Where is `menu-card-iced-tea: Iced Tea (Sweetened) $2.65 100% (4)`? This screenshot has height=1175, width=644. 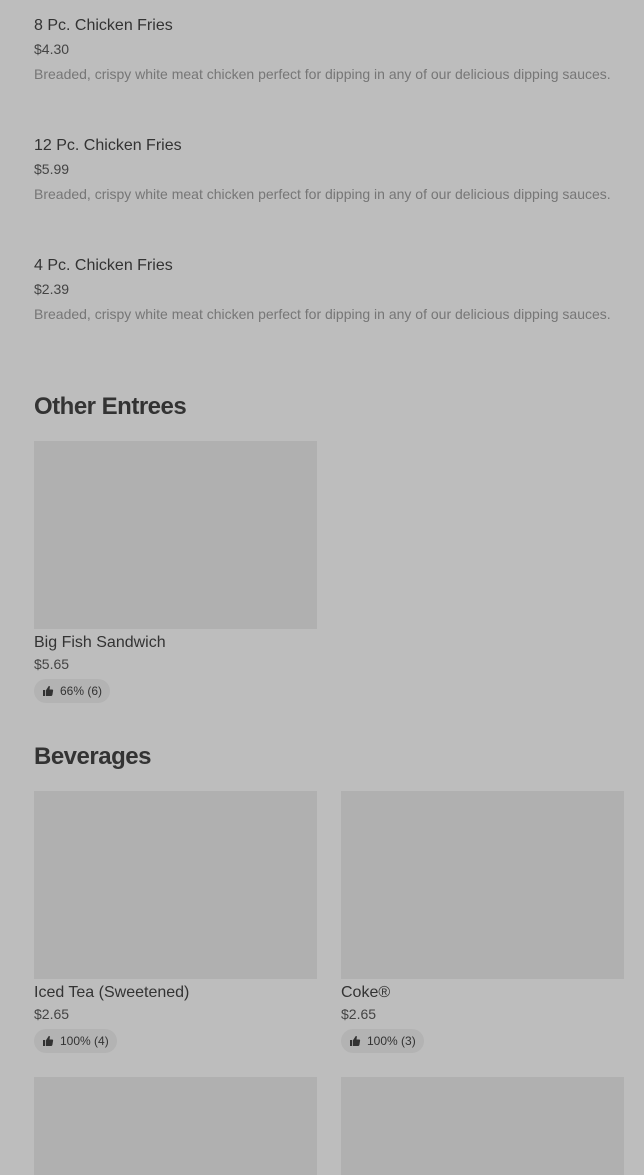
menu-card-iced-tea: Iced Tea (Sweetened) $2.65 100% (4) is located at coordinates (175, 922).